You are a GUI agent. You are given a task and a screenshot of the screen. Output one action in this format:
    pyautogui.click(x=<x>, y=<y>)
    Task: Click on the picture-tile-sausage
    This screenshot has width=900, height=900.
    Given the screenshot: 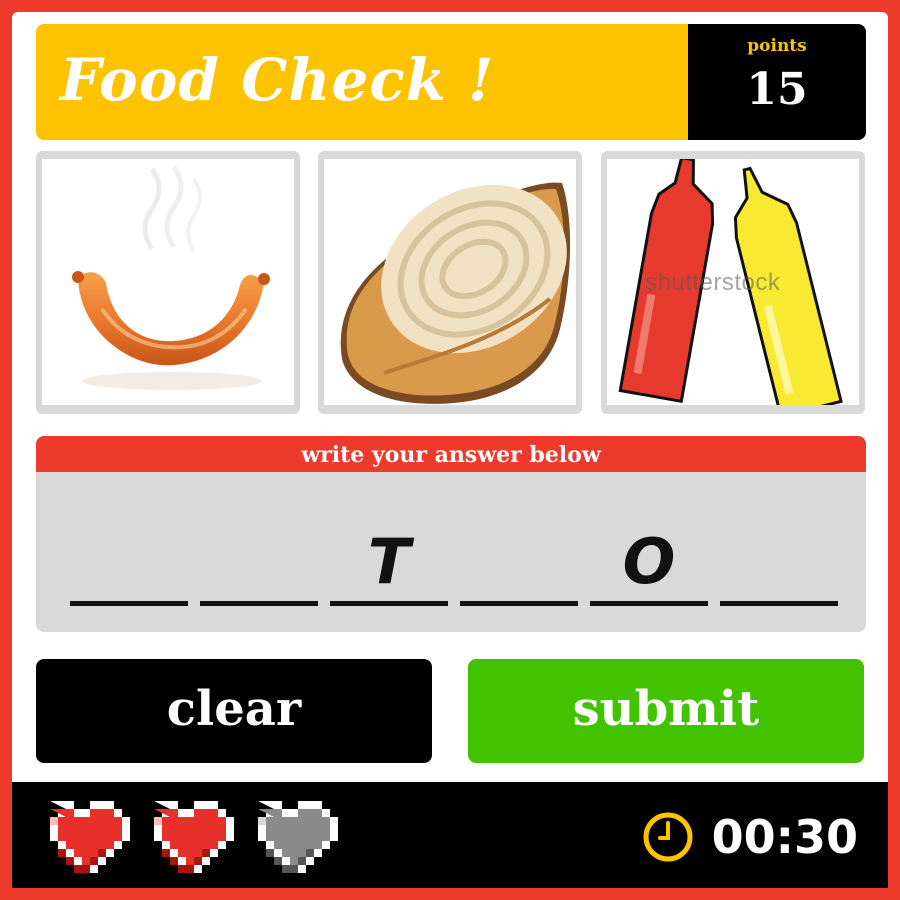 What is the action you would take?
    pyautogui.click(x=168, y=282)
    